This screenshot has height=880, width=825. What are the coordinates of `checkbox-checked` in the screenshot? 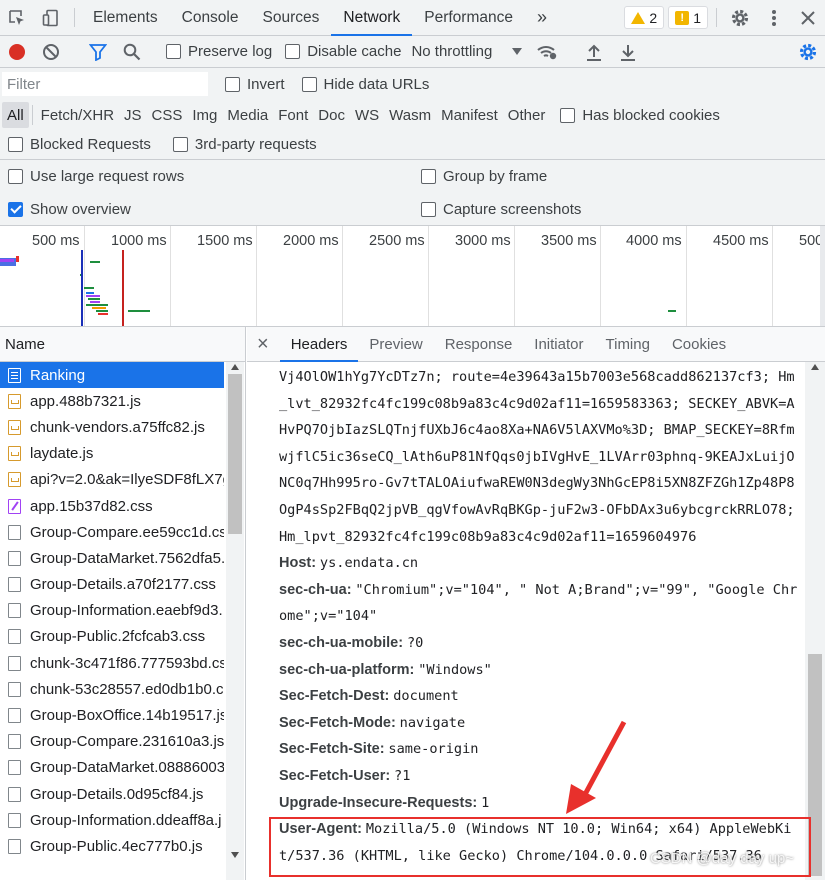 It's located at (15, 209).